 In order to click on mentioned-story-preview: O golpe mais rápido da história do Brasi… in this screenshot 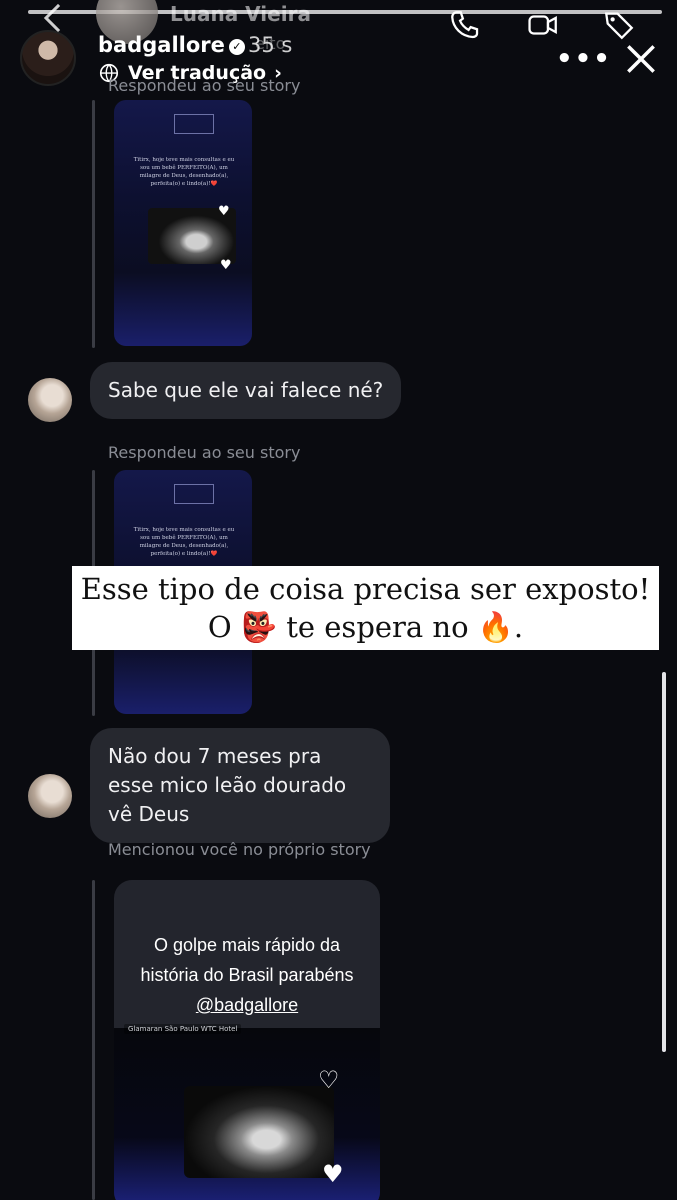, I will do `click(247, 1040)`.